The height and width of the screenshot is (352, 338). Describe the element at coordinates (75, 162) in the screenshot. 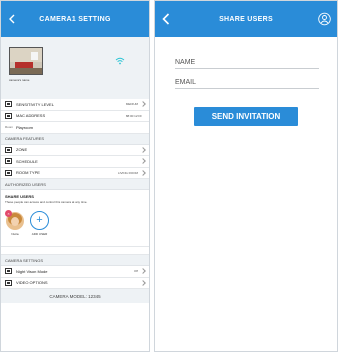

I see `schedule-row: SCHEDULE` at that location.